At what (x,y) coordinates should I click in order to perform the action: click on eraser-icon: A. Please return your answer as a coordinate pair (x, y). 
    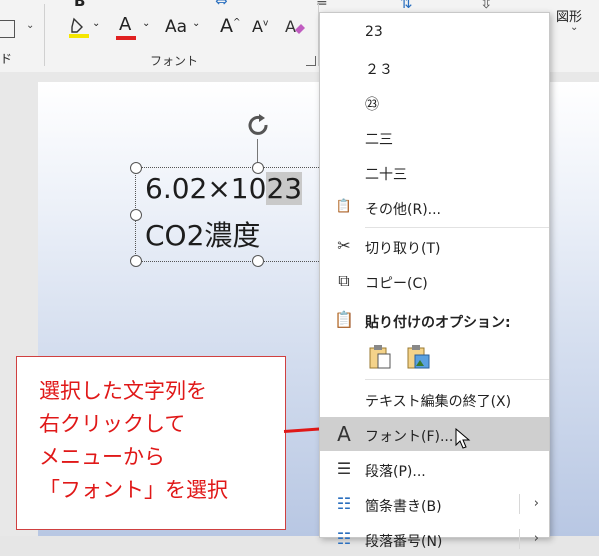
    Looking at the image, I should click on (295, 26).